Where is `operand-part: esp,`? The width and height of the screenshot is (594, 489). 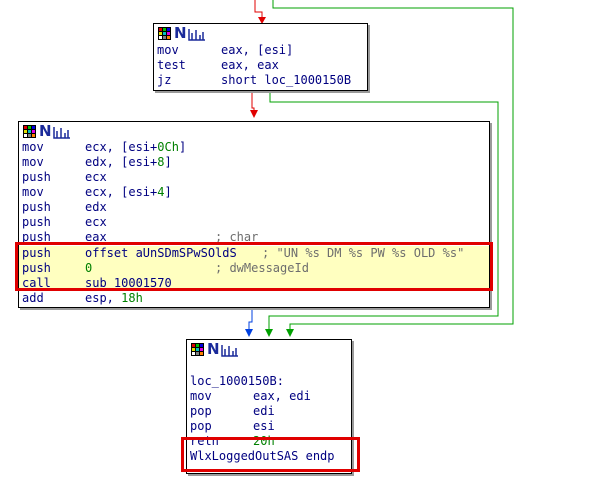 operand-part: esp, is located at coordinates (103, 298).